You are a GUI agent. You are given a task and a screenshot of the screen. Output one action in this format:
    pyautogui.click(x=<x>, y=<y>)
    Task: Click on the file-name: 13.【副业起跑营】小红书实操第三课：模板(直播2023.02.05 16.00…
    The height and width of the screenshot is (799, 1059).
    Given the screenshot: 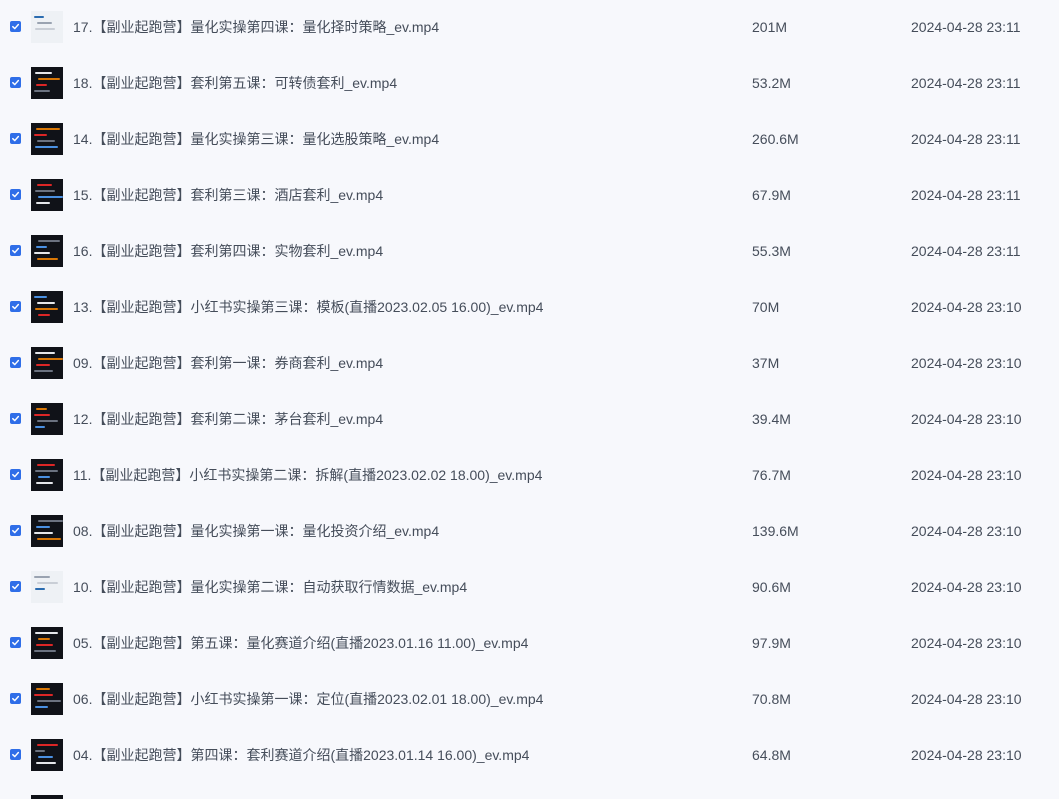 What is the action you would take?
    pyautogui.click(x=308, y=307)
    